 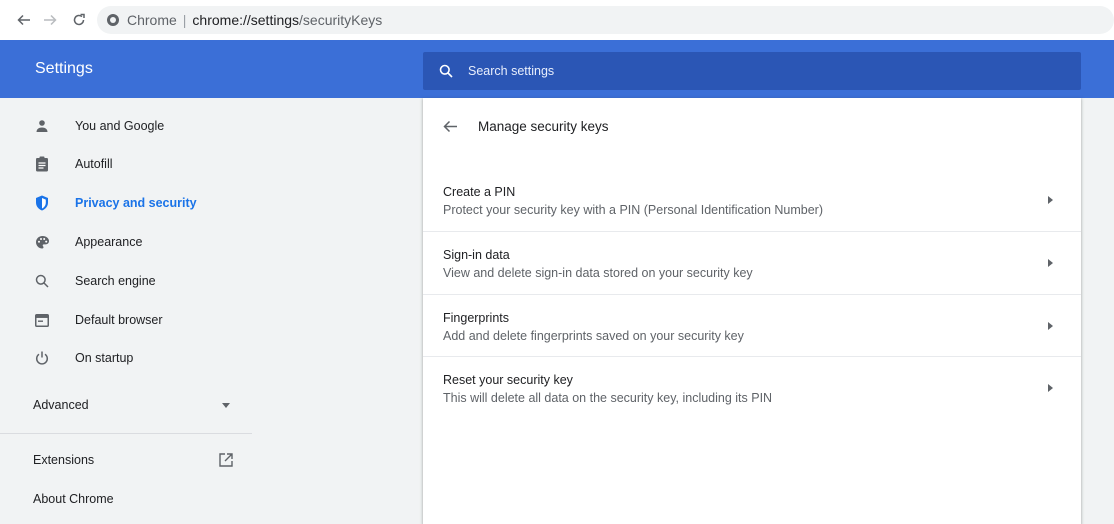 I want to click on shield-icon, so click(x=42, y=203).